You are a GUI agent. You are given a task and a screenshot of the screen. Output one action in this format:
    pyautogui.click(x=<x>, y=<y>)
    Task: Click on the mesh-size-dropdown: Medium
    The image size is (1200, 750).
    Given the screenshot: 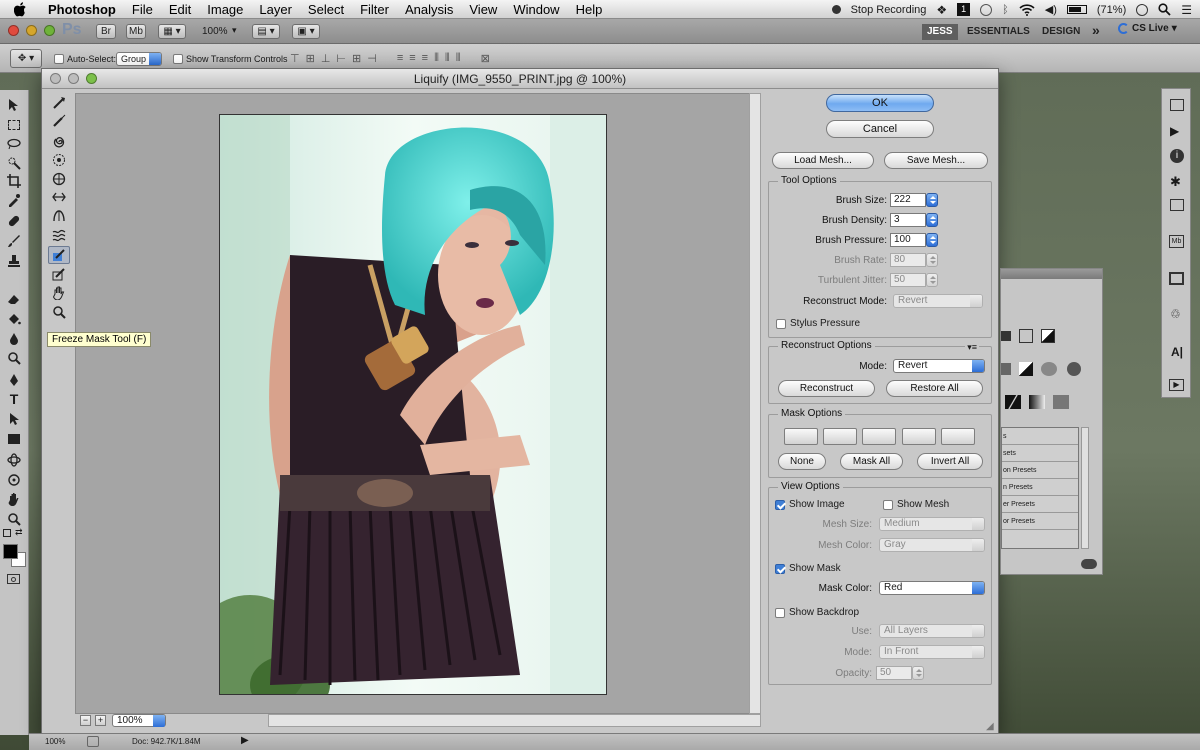 What is the action you would take?
    pyautogui.click(x=932, y=524)
    